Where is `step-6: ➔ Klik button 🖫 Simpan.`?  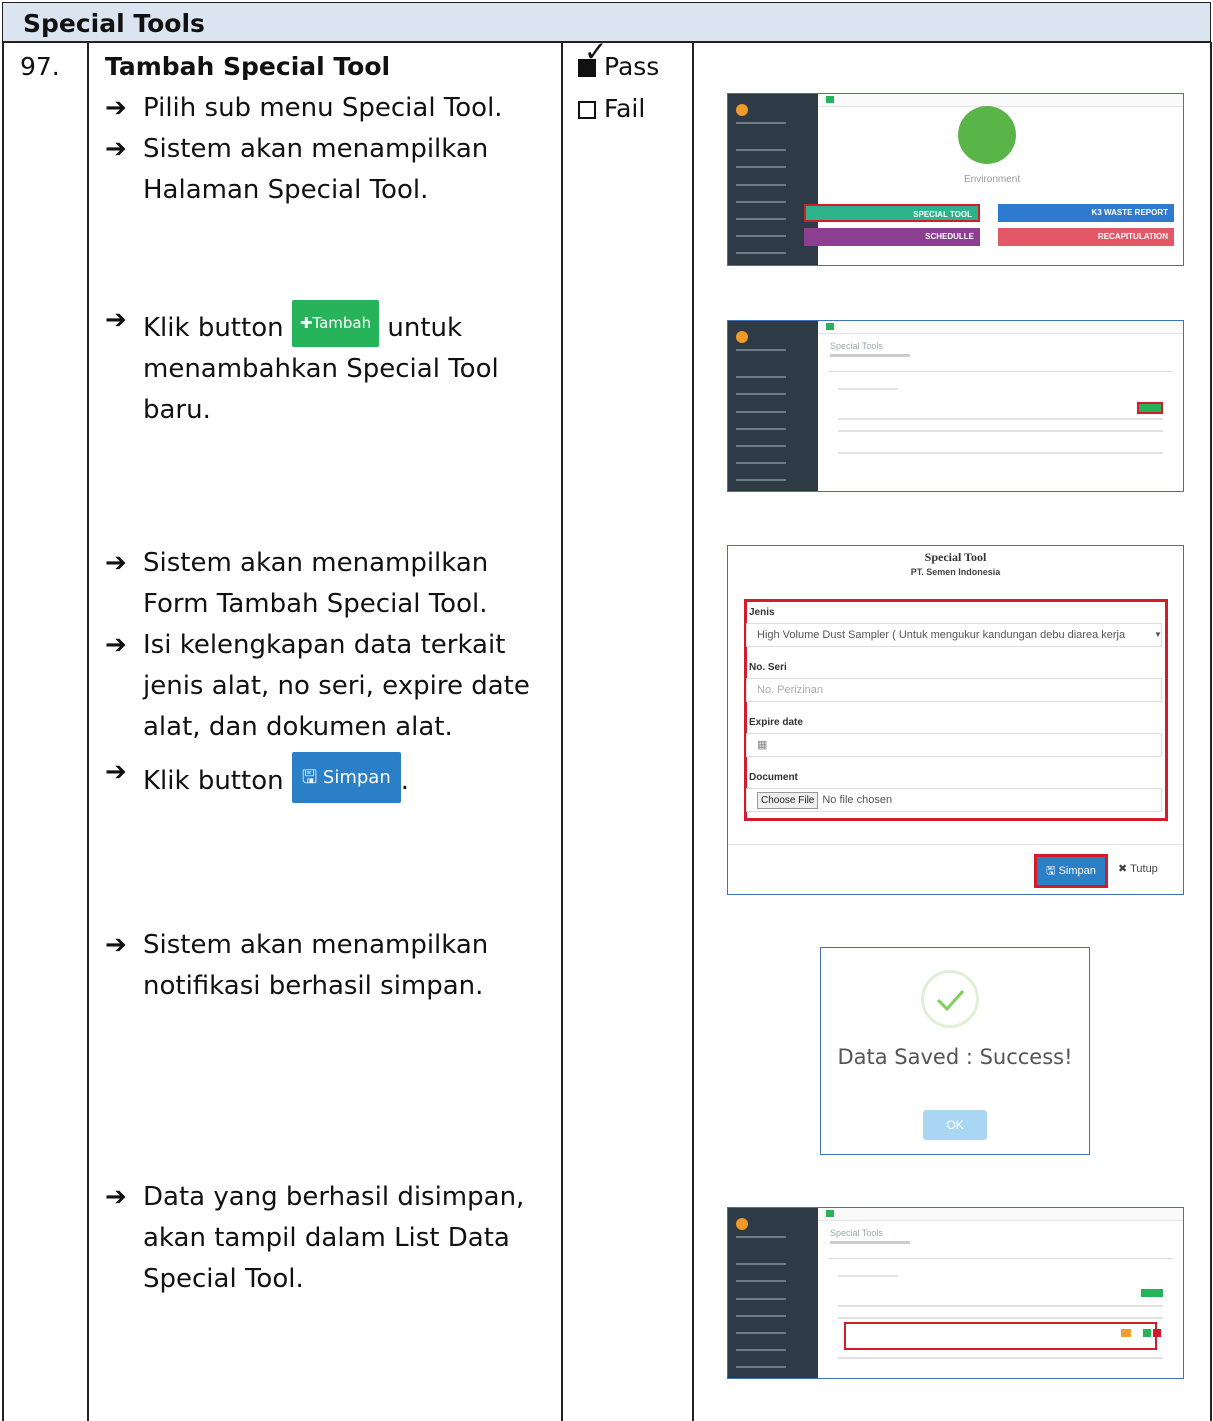 step-6: ➔ Klik button 🖫 Simpan. is located at coordinates (257, 777).